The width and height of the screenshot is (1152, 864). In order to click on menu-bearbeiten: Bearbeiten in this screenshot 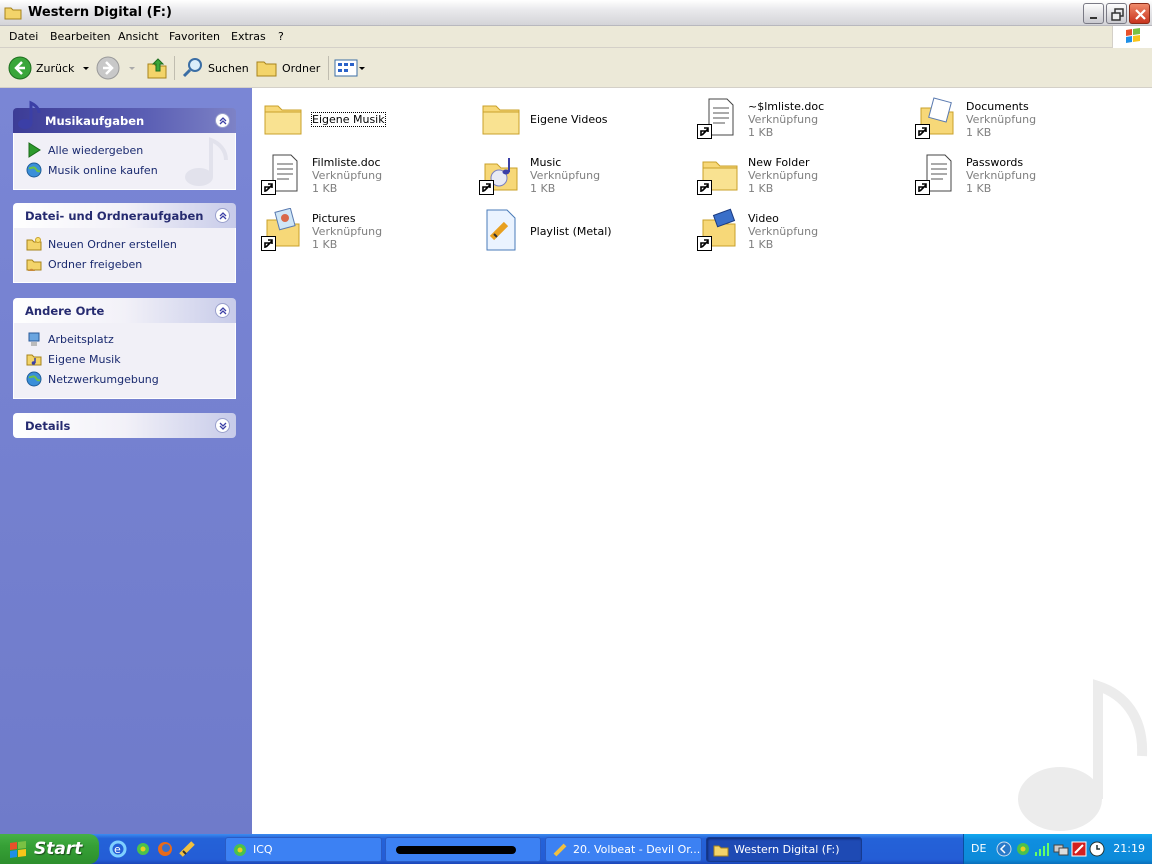, I will do `click(80, 36)`.